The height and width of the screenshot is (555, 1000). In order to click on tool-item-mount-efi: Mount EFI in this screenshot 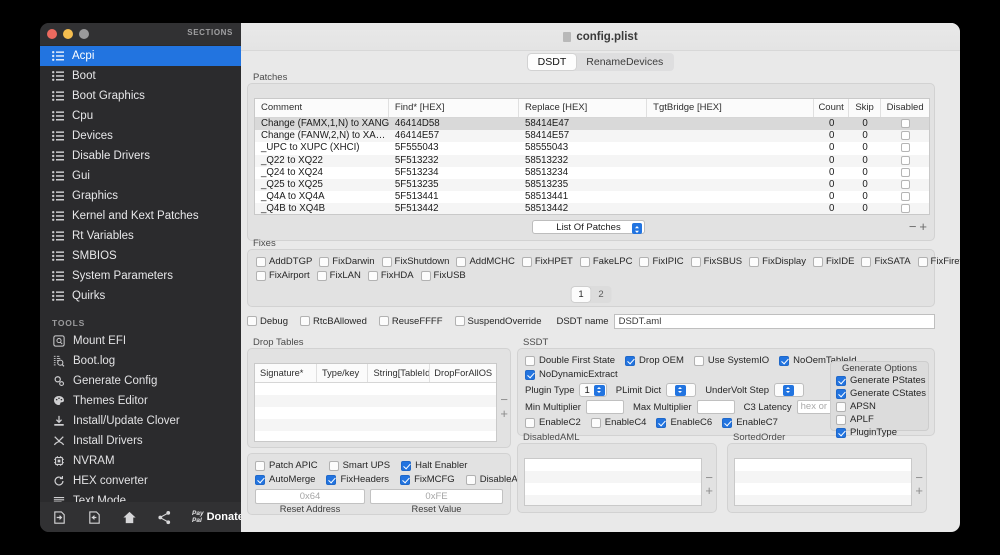, I will do `click(140, 341)`.